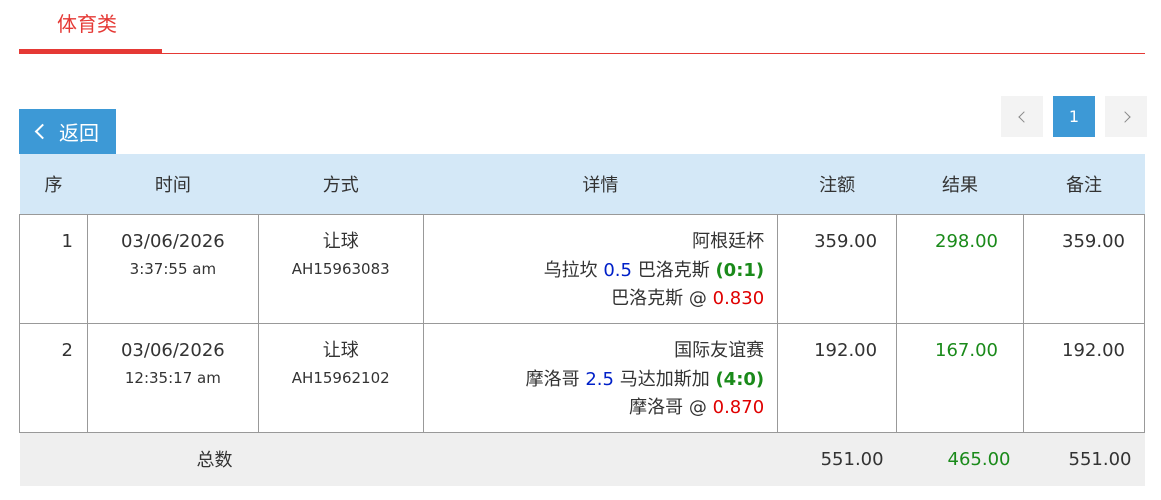 This screenshot has height=500, width=1161. Describe the element at coordinates (960, 268) in the screenshot. I see `row-result: 298.00` at that location.